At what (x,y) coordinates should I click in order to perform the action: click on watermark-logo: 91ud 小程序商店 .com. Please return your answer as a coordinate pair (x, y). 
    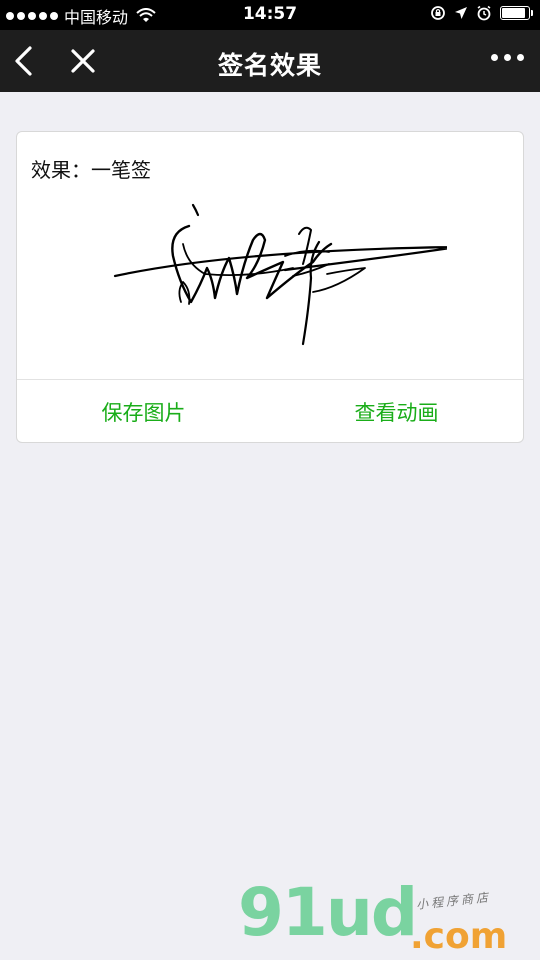
    Looking at the image, I should click on (388, 920).